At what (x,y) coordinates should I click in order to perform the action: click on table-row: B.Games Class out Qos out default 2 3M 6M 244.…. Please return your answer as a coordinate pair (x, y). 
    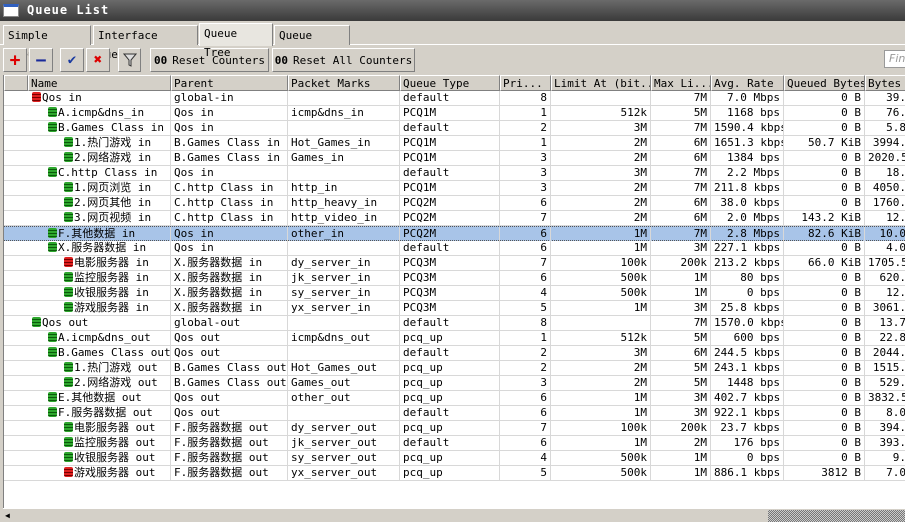
    Looking at the image, I should click on (454, 353).